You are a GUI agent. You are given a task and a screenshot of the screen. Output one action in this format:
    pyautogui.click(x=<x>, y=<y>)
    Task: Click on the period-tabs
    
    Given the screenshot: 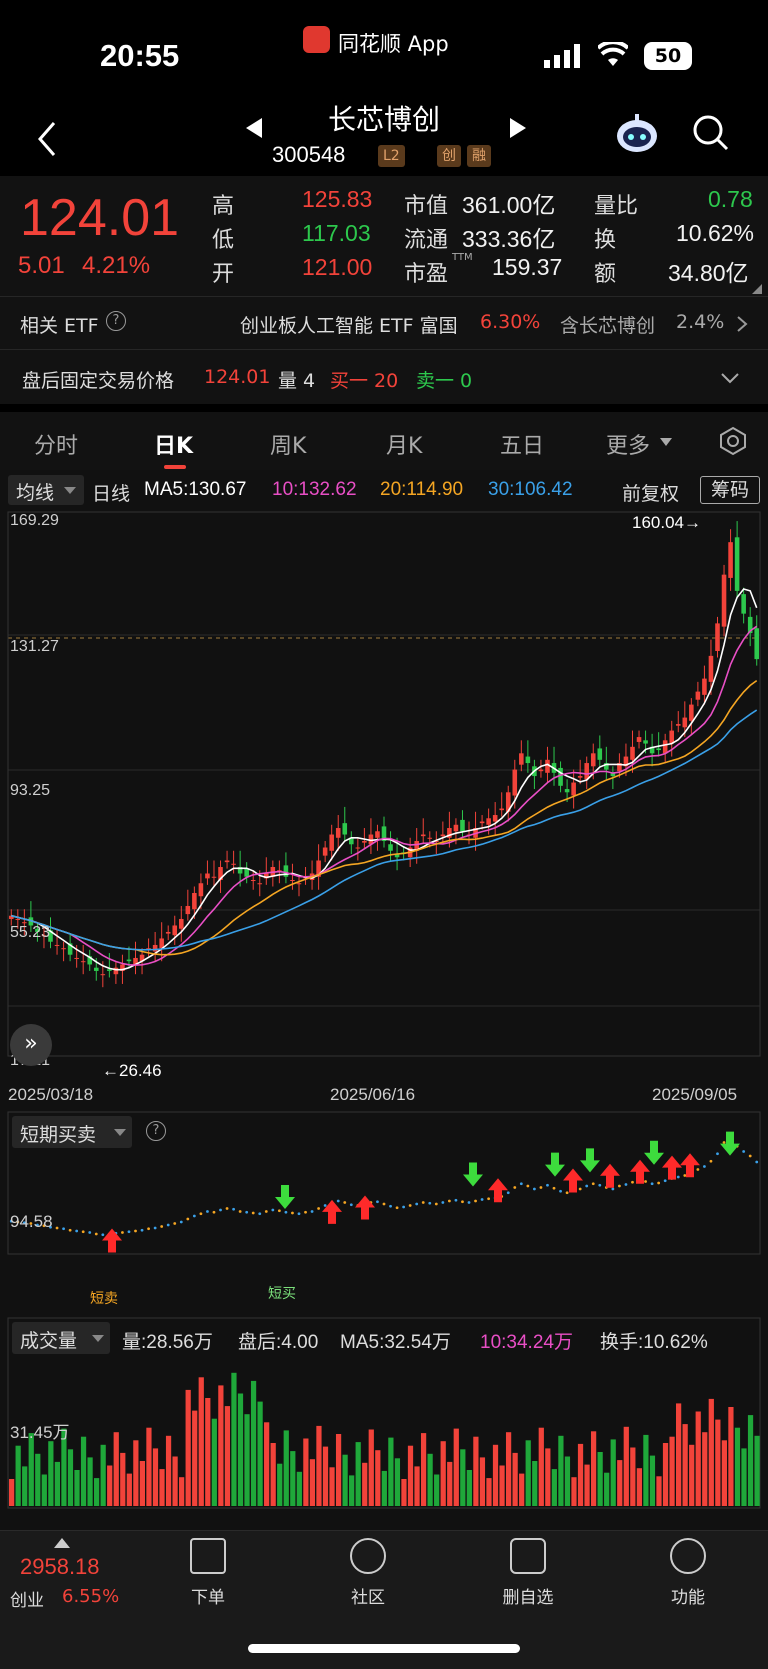 What is the action you would take?
    pyautogui.click(x=384, y=441)
    